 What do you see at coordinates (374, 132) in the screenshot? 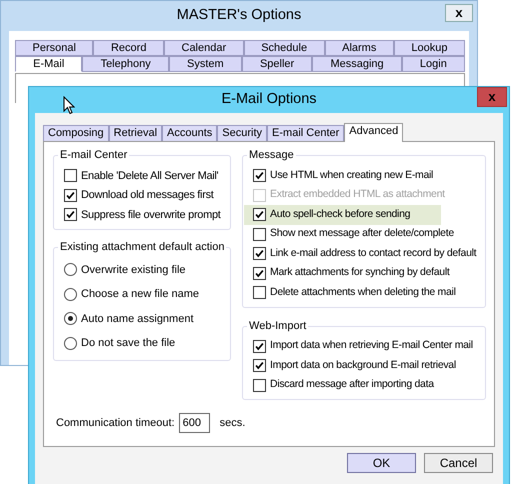
I see `tab: Advanced` at bounding box center [374, 132].